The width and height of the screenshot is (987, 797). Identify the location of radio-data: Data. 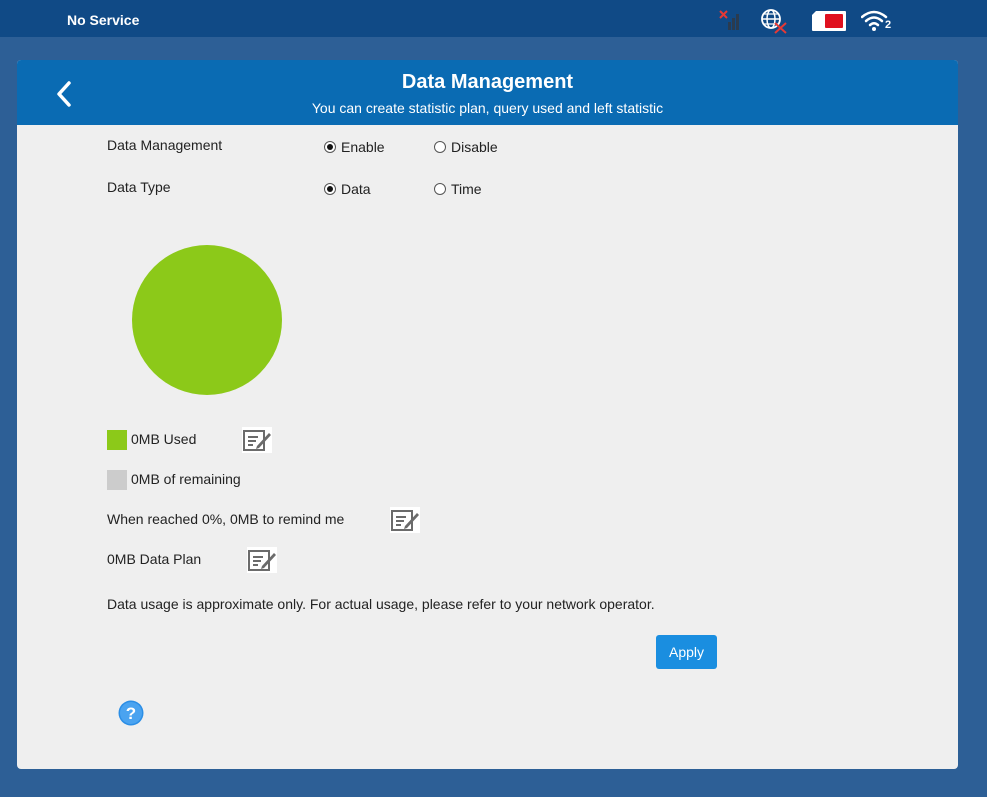
(347, 189).